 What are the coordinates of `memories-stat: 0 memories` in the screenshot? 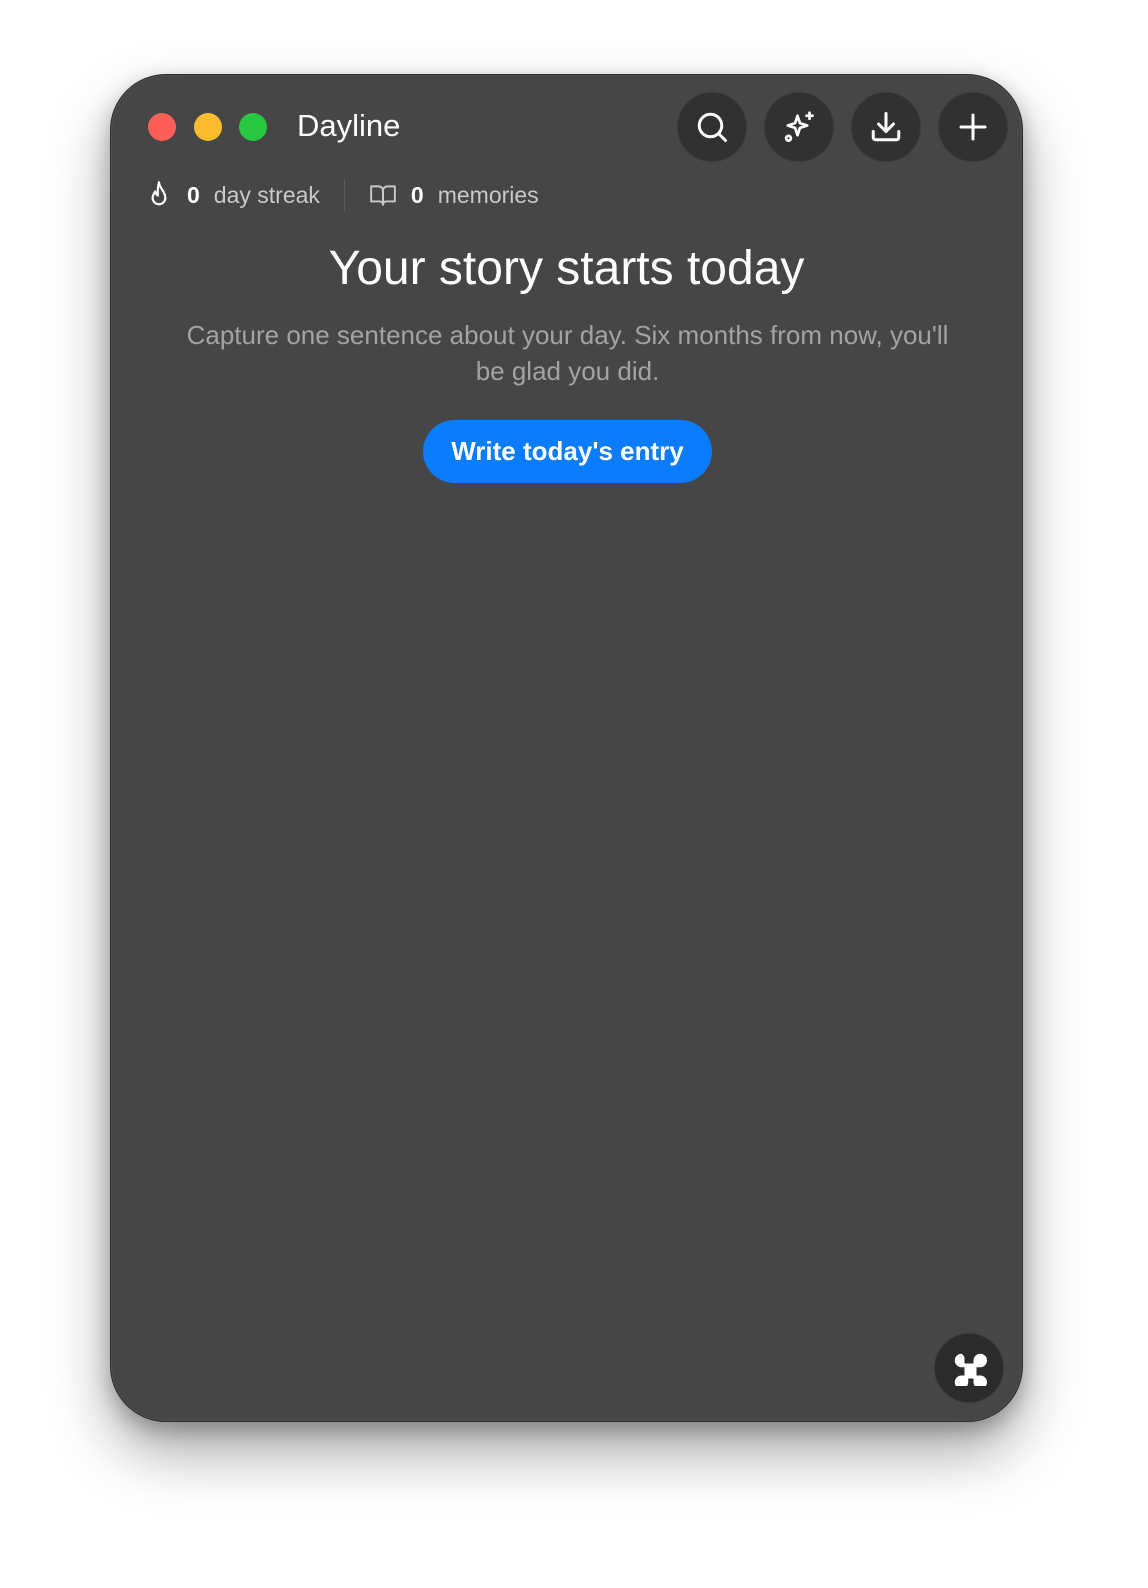 It's located at (454, 195).